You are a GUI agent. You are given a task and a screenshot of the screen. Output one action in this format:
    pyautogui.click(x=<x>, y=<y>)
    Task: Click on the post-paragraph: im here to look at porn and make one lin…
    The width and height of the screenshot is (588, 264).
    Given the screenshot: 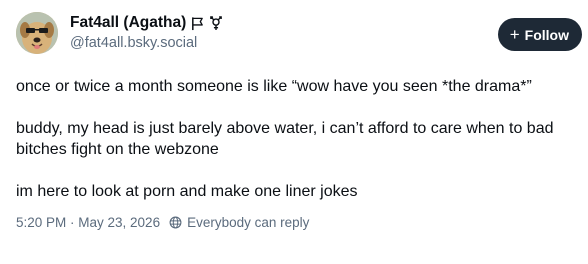 What is the action you would take?
    pyautogui.click(x=187, y=191)
    